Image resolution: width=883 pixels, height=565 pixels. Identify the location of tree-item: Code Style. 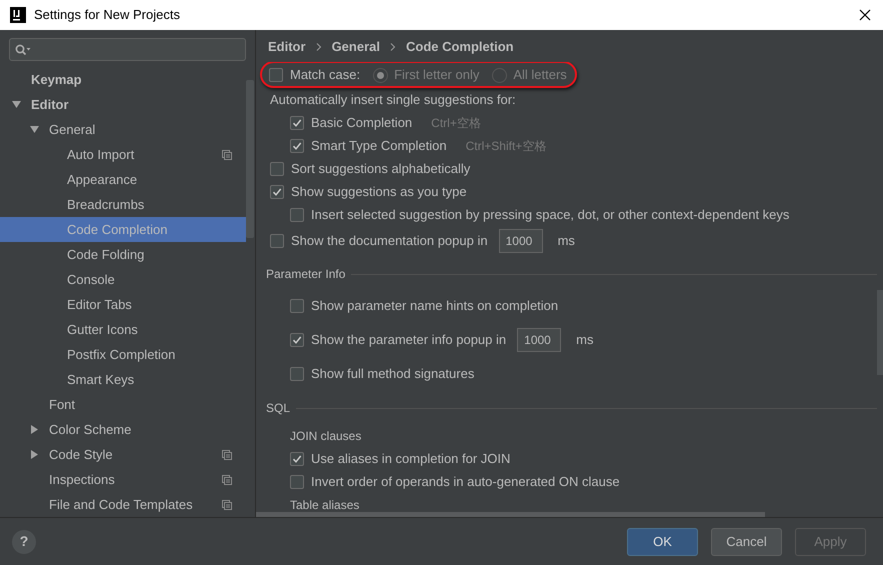
(123, 454).